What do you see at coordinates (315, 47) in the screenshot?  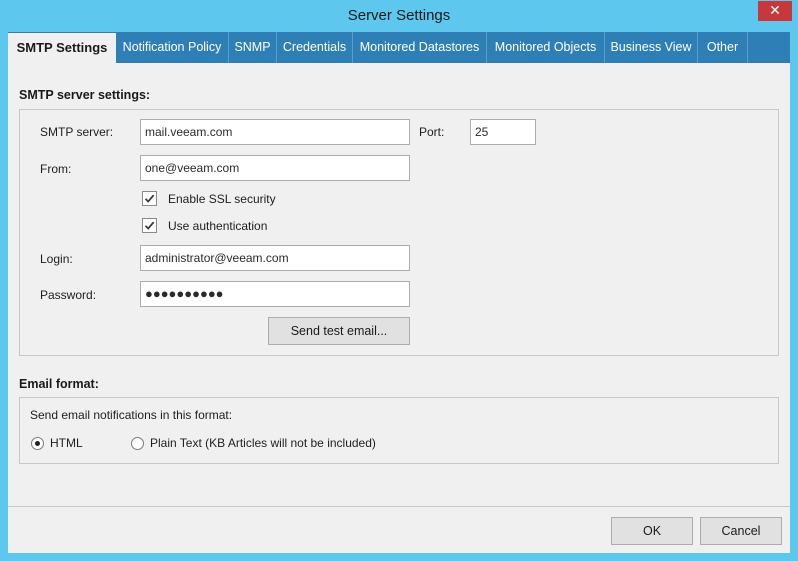 I see `tab-credentials: Credentials` at bounding box center [315, 47].